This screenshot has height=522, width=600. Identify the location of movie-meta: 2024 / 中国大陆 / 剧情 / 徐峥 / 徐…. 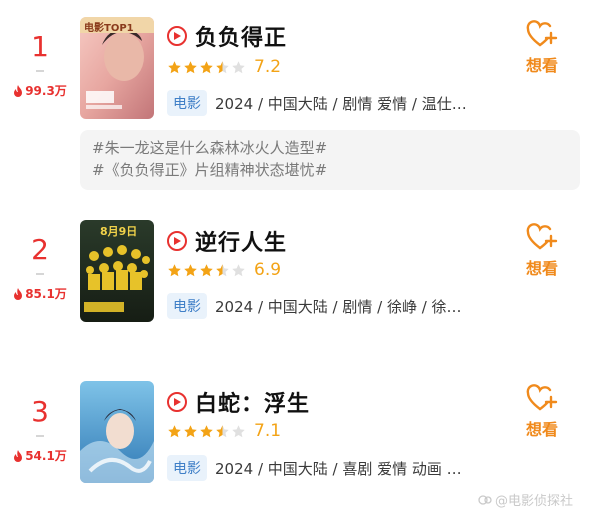
(338, 306).